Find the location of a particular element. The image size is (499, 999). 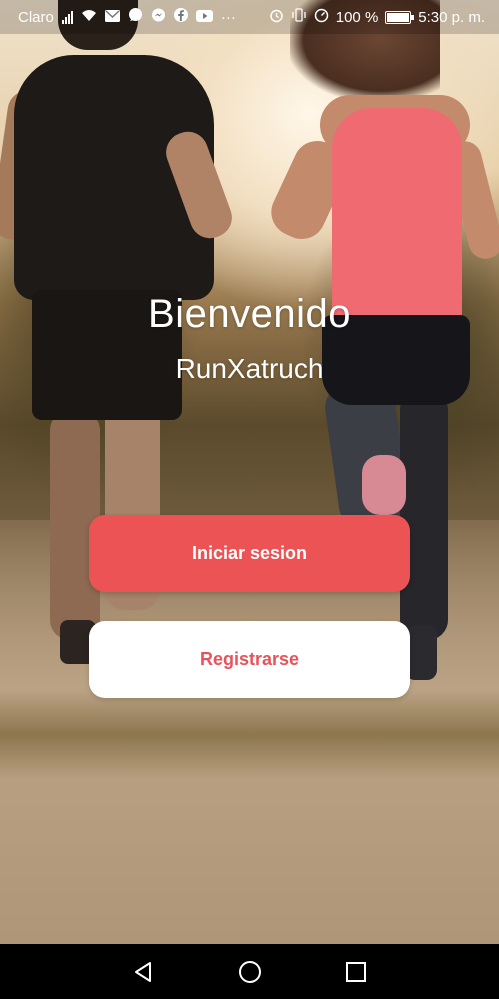

facebook-icon is located at coordinates (180, 17).